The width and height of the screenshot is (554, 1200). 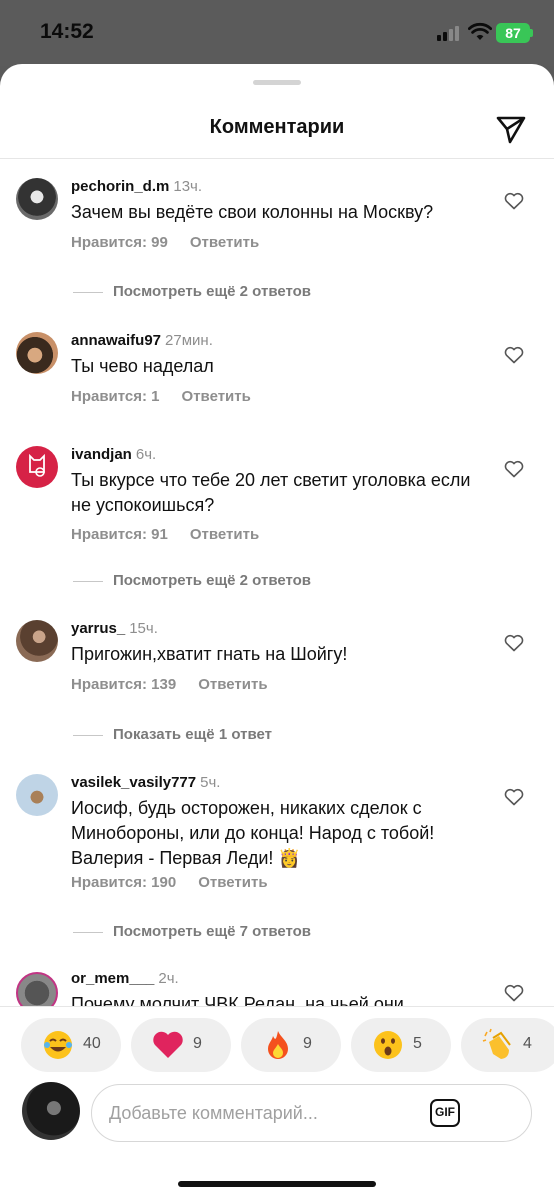 What do you see at coordinates (480, 31) in the screenshot?
I see `wifi-icon` at bounding box center [480, 31].